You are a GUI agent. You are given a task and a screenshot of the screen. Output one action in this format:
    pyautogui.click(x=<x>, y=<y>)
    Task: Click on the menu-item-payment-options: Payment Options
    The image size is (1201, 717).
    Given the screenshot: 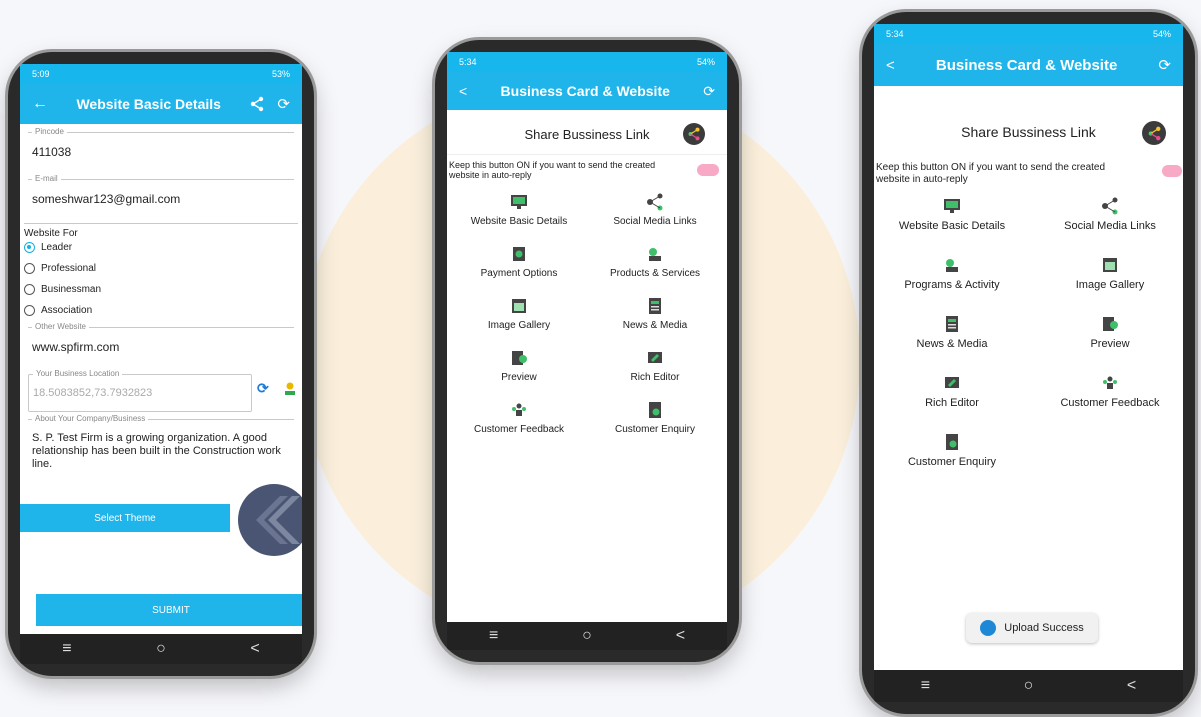 What is the action you would take?
    pyautogui.click(x=519, y=261)
    